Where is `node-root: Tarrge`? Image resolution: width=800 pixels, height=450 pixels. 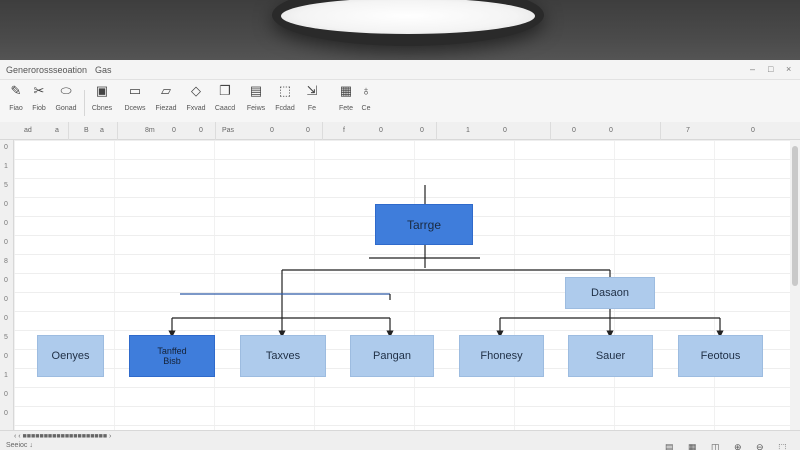 node-root: Tarrge is located at coordinates (424, 224).